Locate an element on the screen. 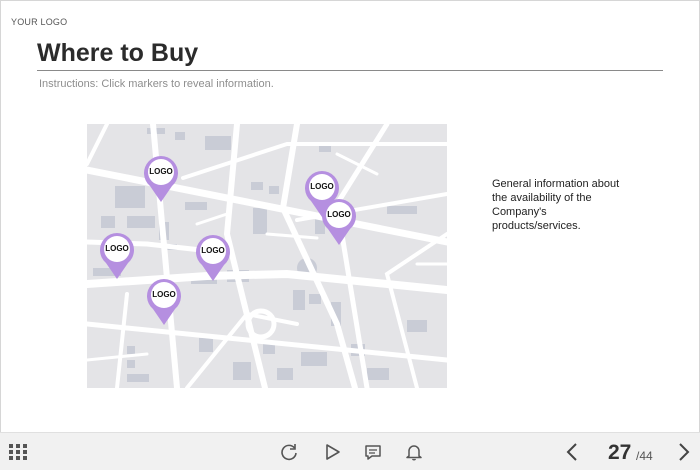 The height and width of the screenshot is (470, 700). player-control-bar: 27 /44 is located at coordinates (350, 451).